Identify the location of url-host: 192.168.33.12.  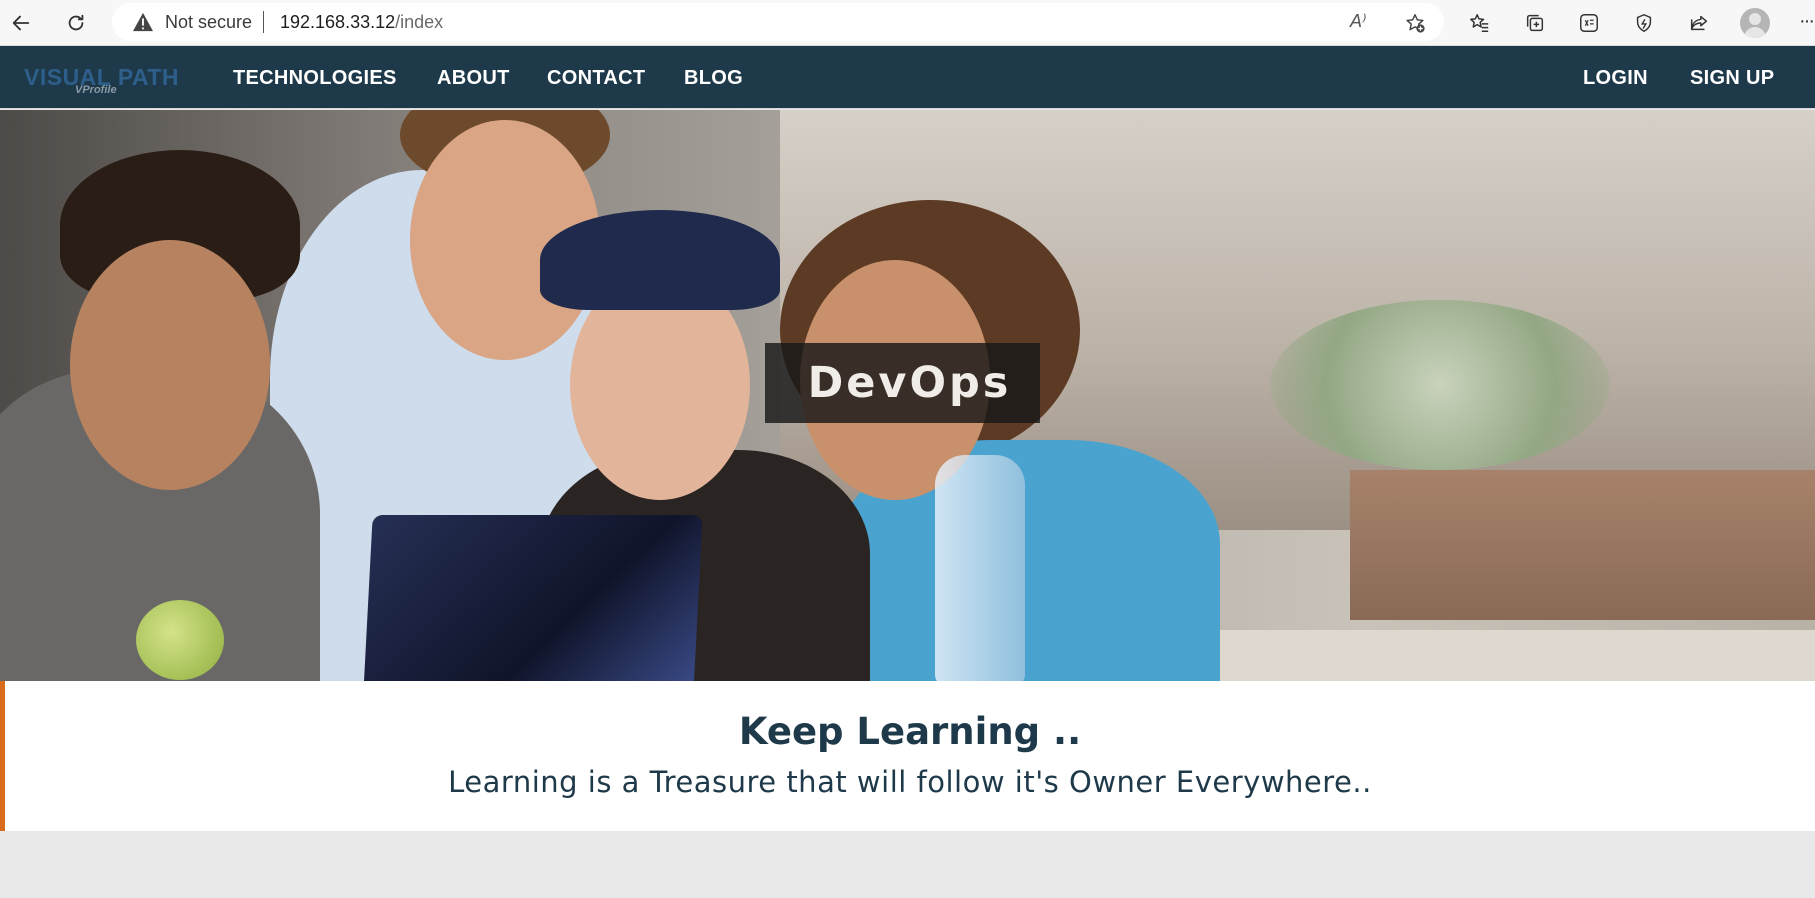
(338, 22).